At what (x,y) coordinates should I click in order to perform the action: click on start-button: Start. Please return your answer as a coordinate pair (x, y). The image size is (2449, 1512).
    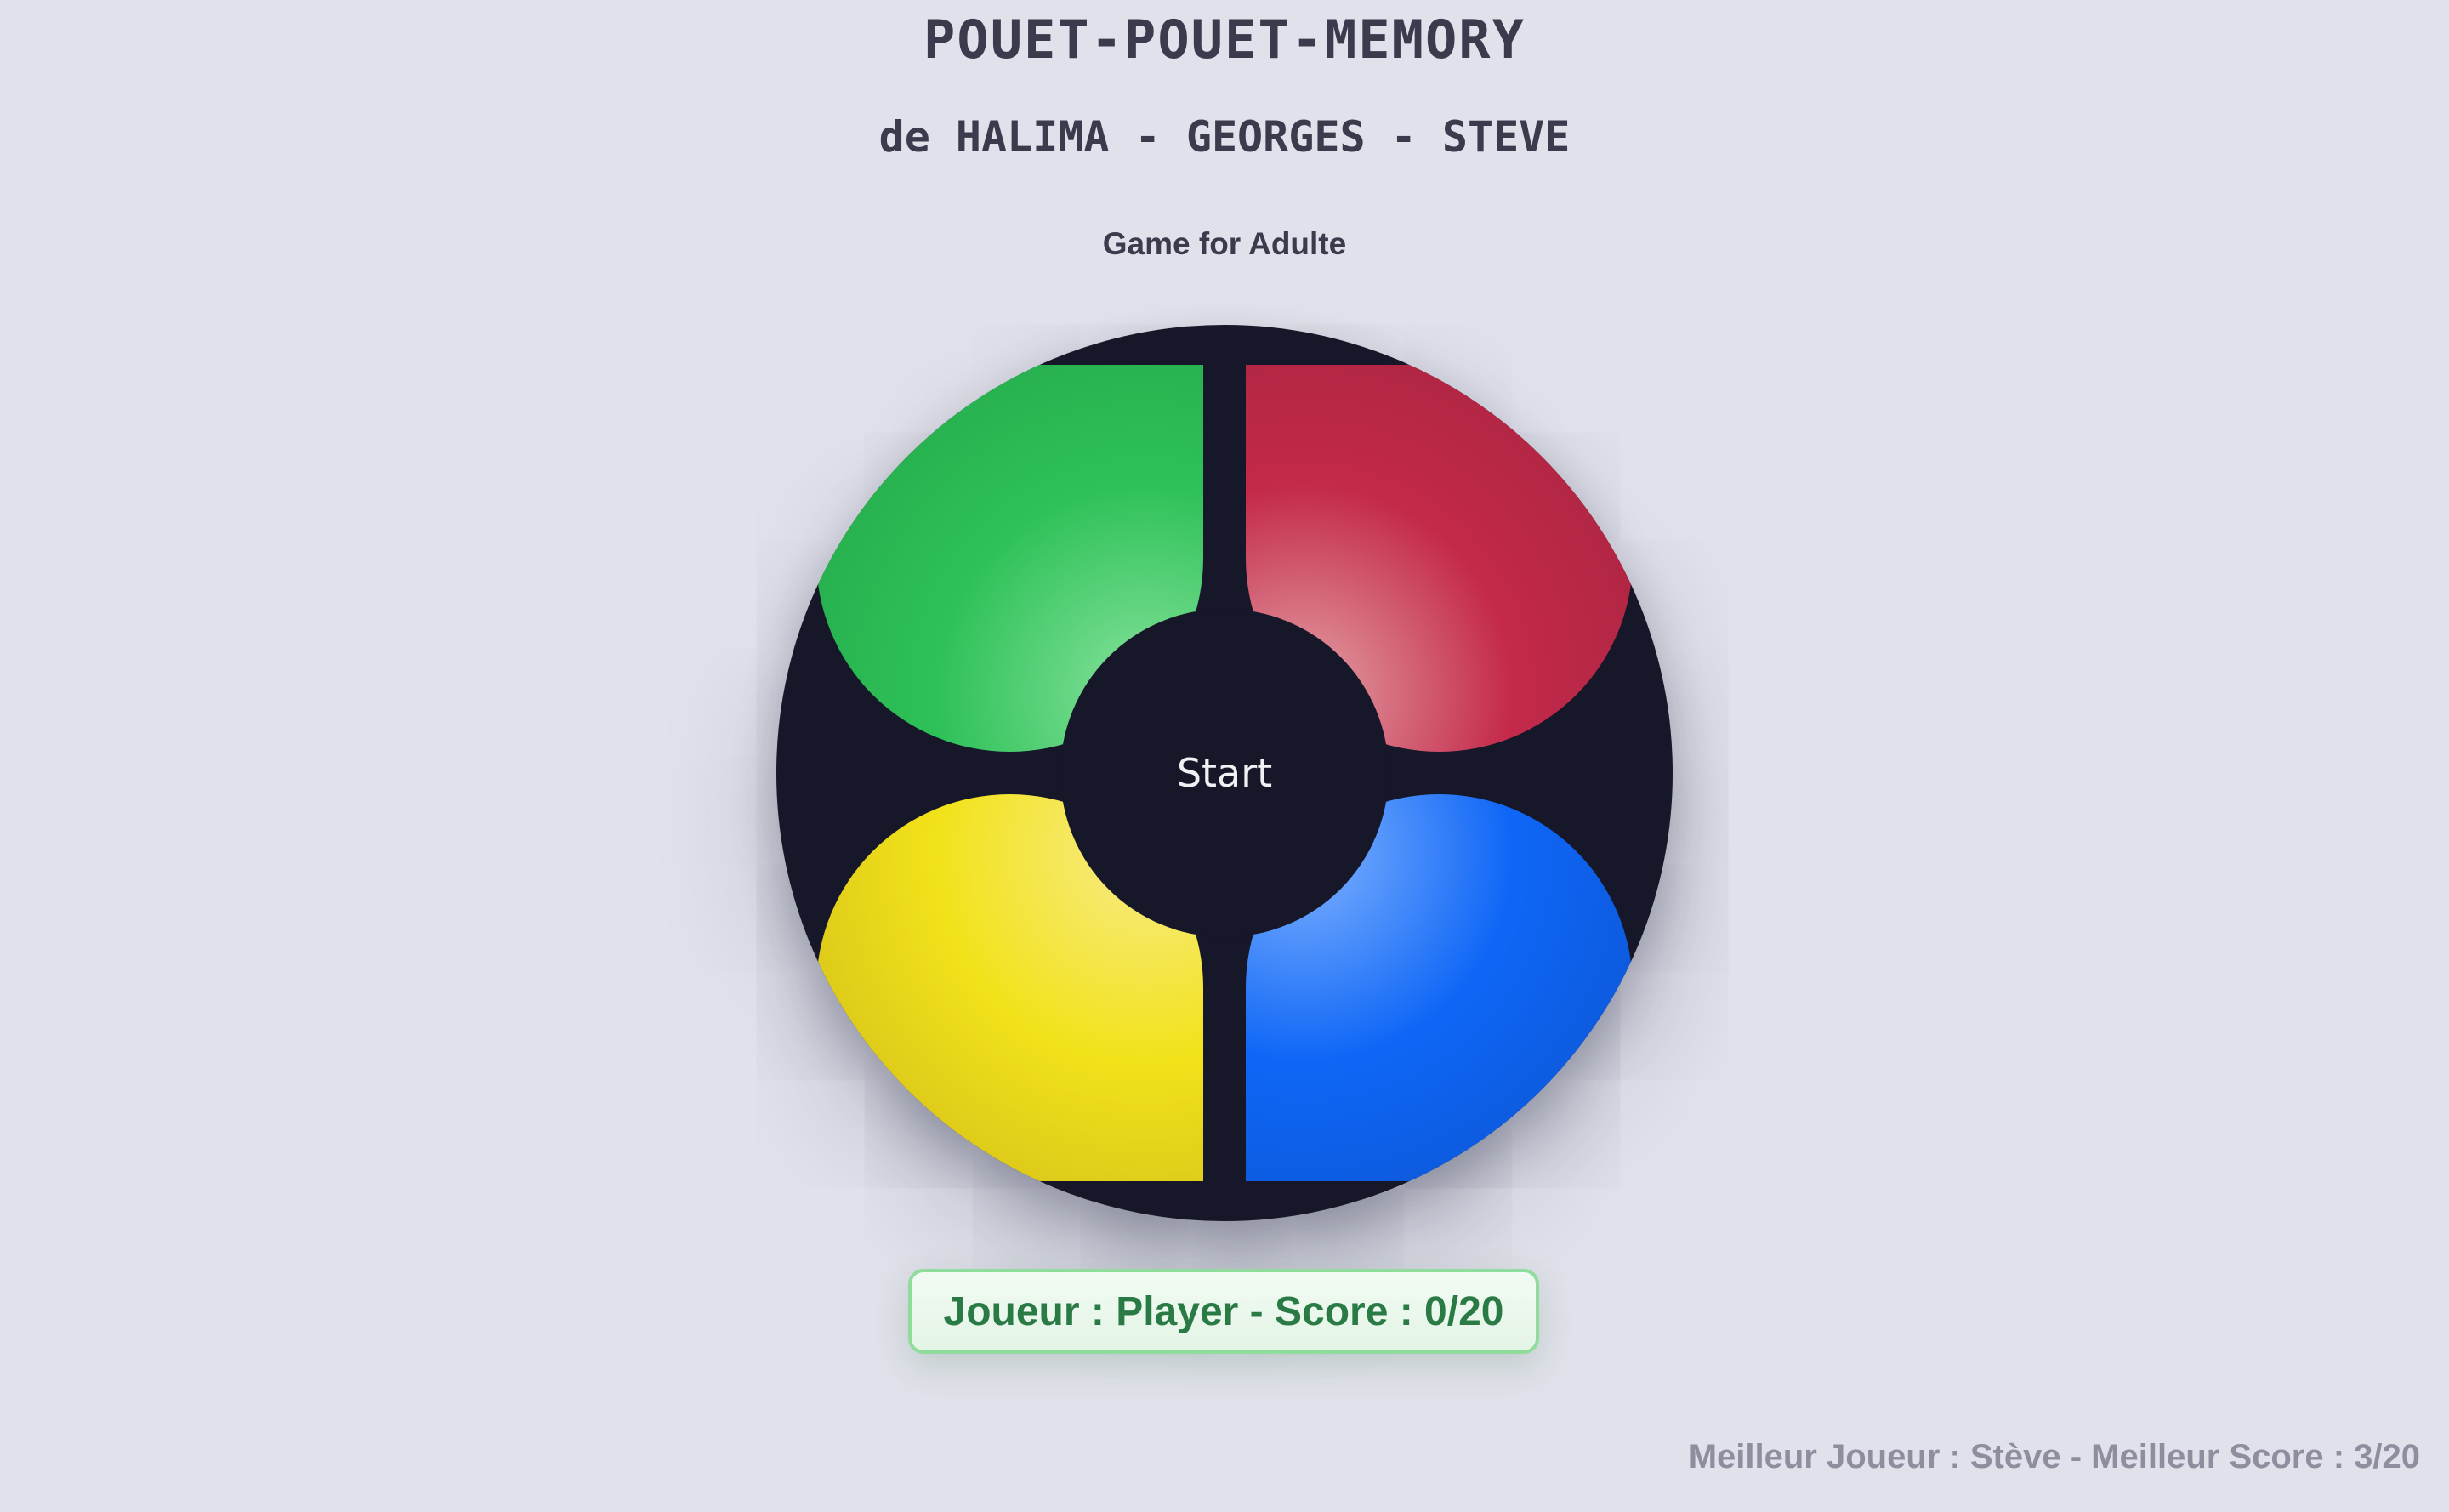
    Looking at the image, I should click on (1224, 773).